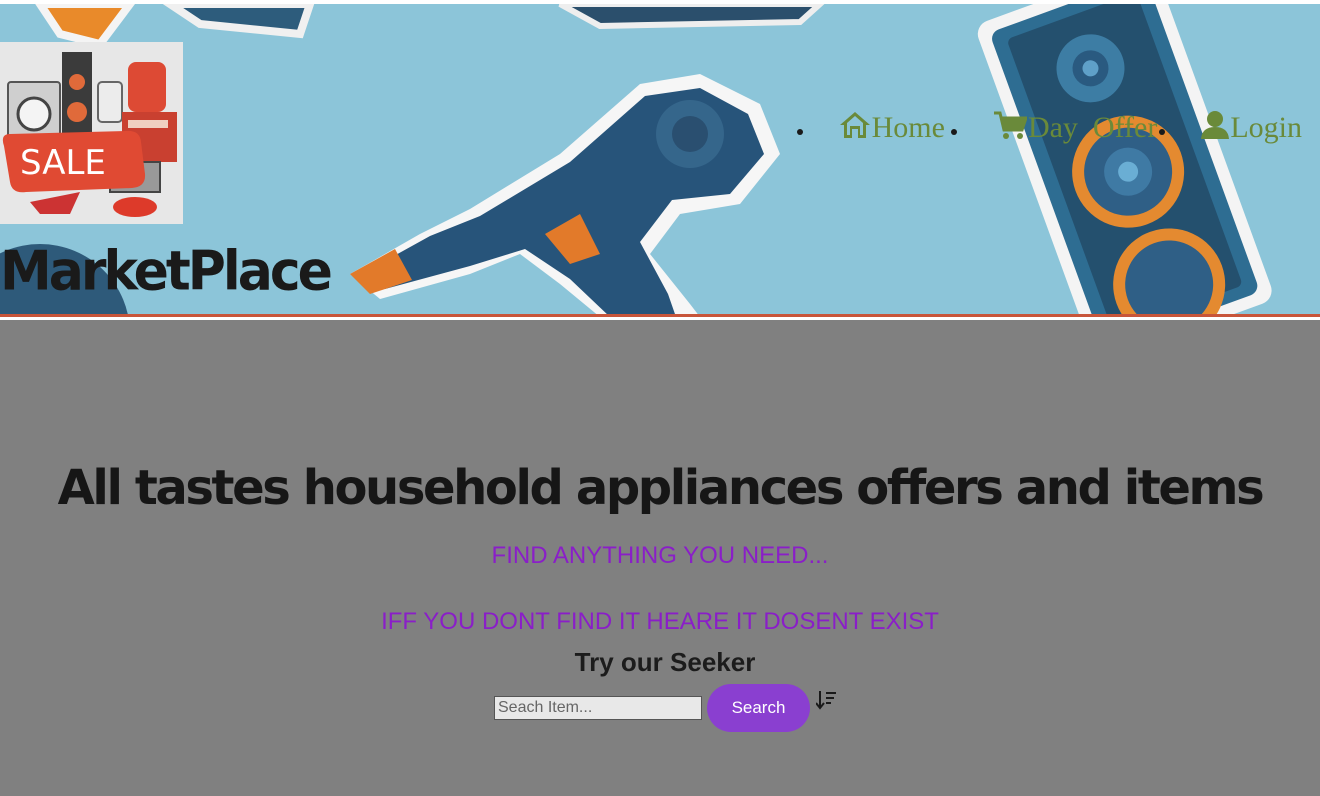 This screenshot has width=1320, height=796. I want to click on search-input, so click(598, 708).